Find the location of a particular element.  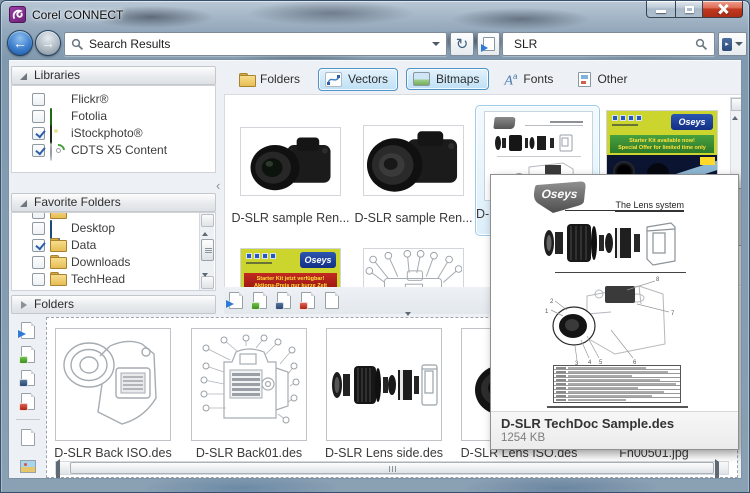

address-bar: Search Results is located at coordinates (255, 44).